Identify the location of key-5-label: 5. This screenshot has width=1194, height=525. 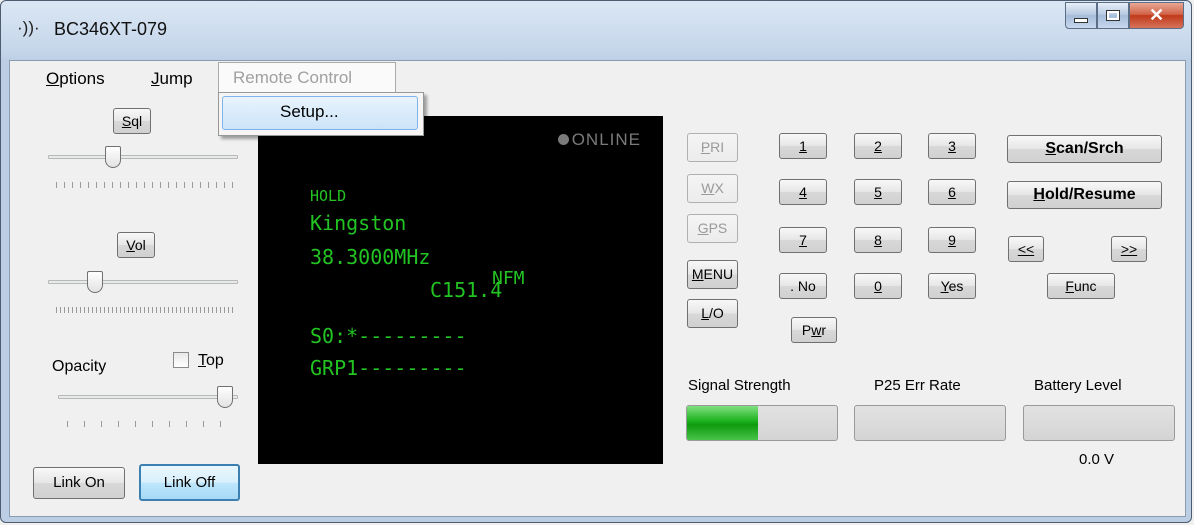
(878, 192).